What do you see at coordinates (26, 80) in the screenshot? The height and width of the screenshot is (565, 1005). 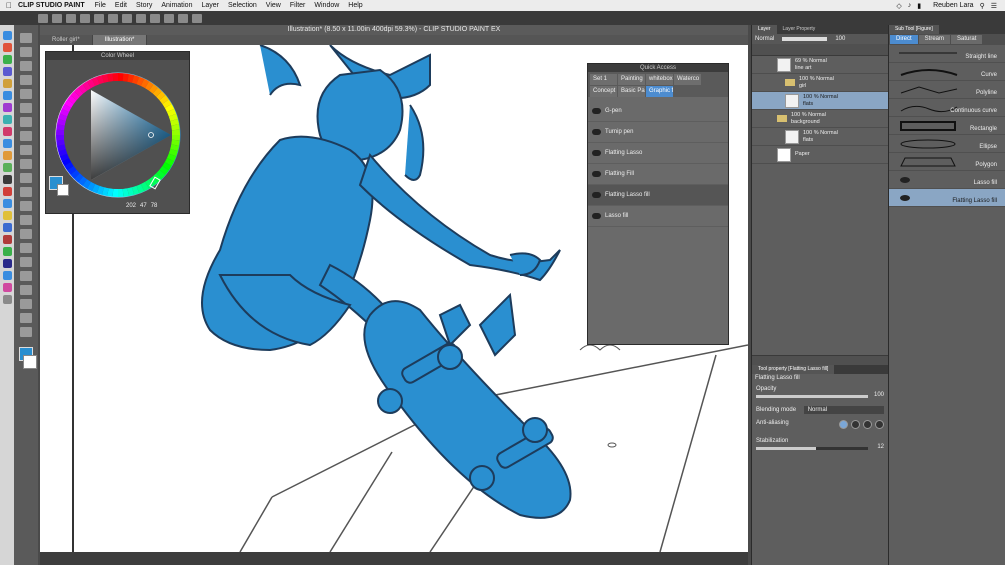 I see `move-layer-tool-icon` at bounding box center [26, 80].